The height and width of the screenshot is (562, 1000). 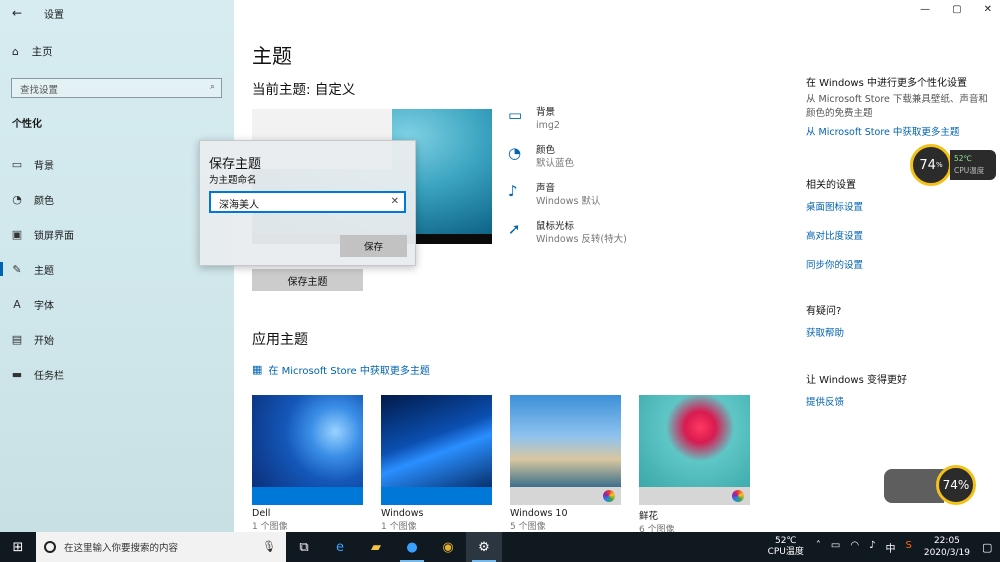 What do you see at coordinates (117, 339) in the screenshot?
I see `sidebar-item-start: ▤ 开始` at bounding box center [117, 339].